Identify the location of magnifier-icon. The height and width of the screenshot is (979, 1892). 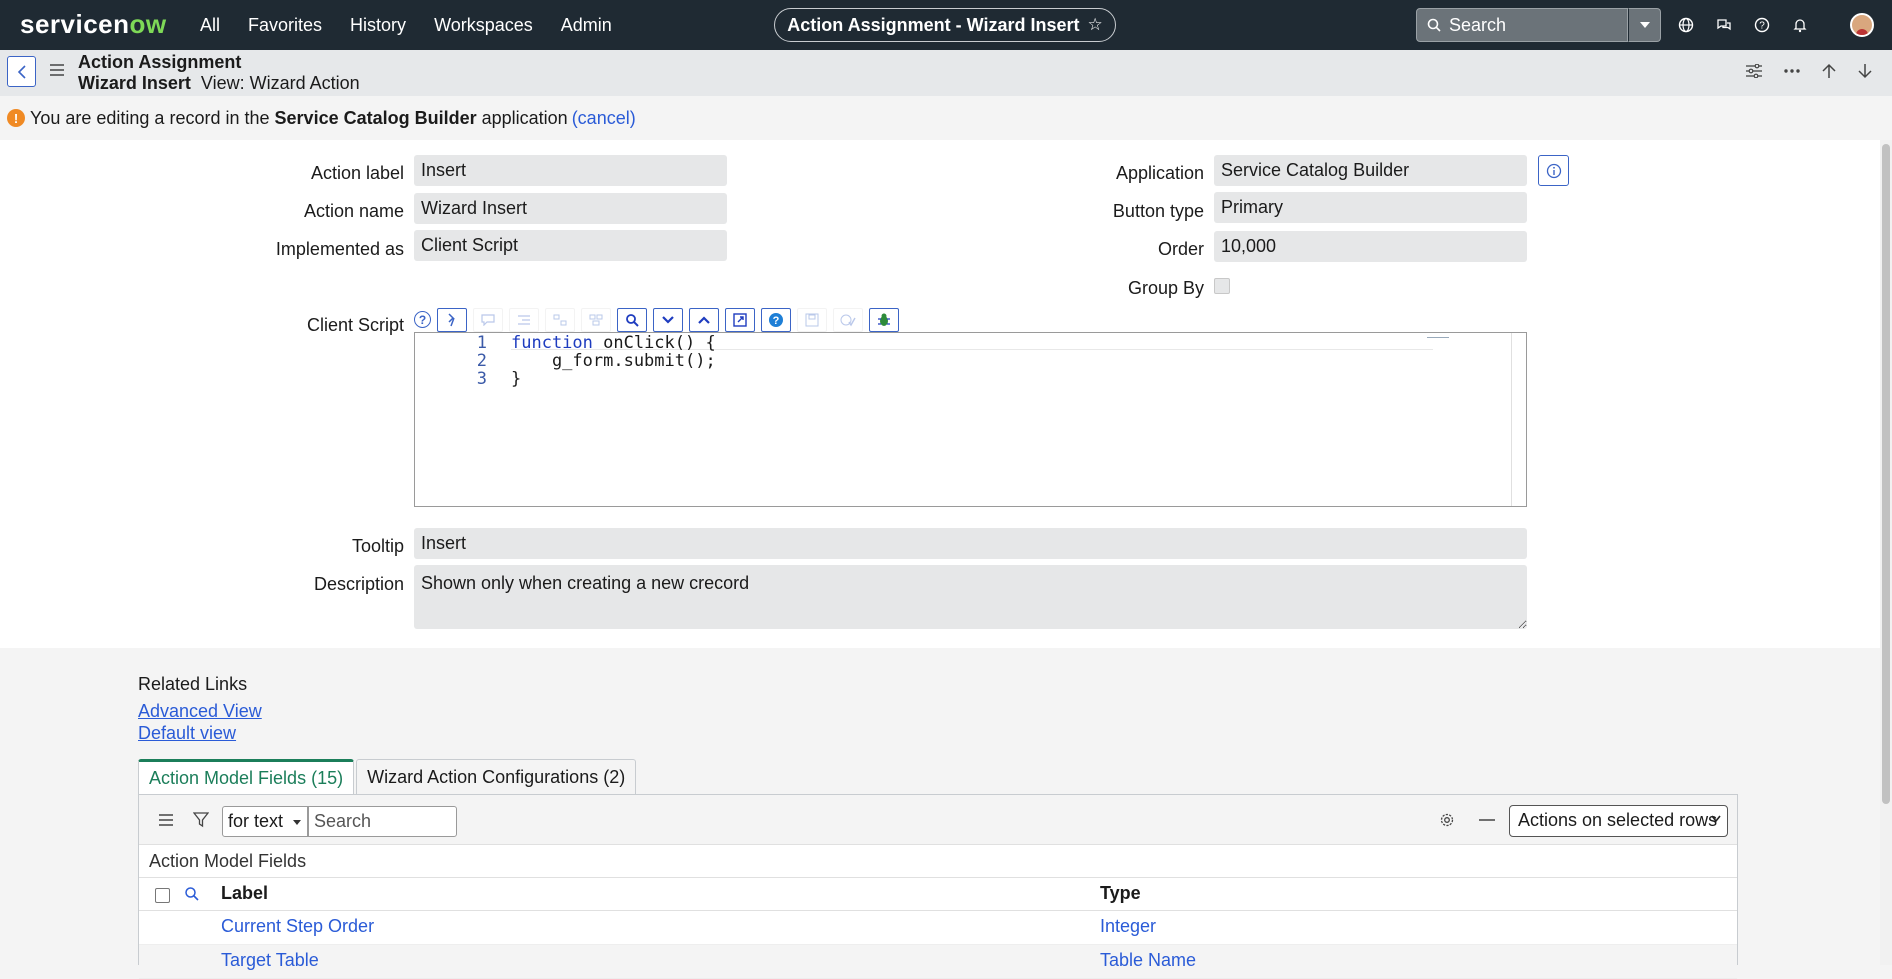
(632, 320).